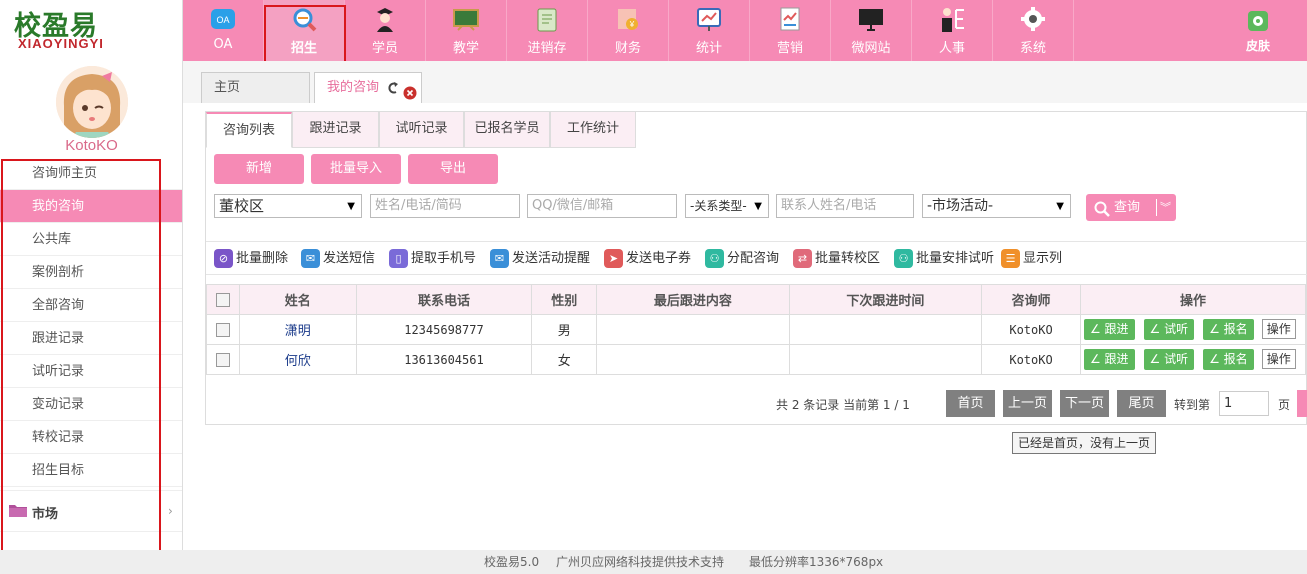 The width and height of the screenshot is (1307, 574). I want to click on col-next-followup: 下次跟进时间, so click(885, 299).